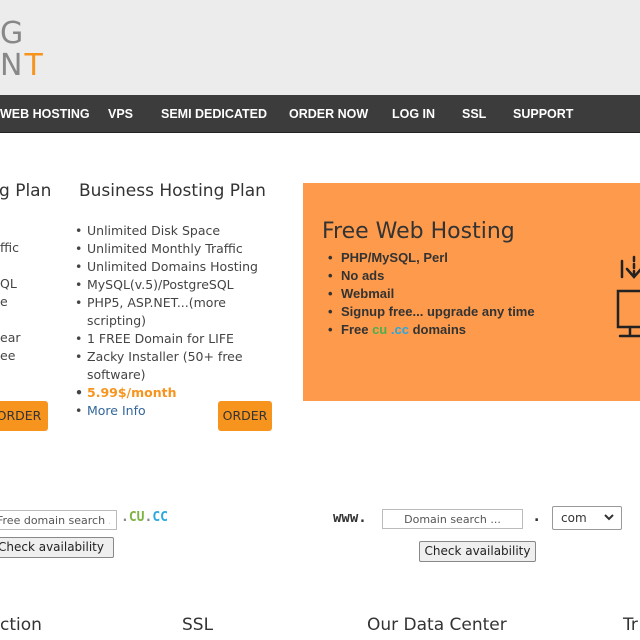 The image size is (640, 640). I want to click on footer-title: ction, so click(21, 625).